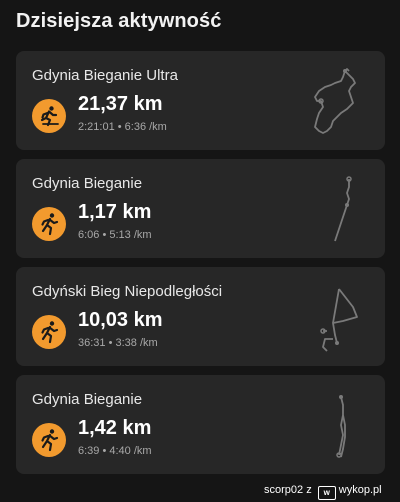  I want to click on activity-stats: 6:39 • 4:40 /km, so click(115, 451).